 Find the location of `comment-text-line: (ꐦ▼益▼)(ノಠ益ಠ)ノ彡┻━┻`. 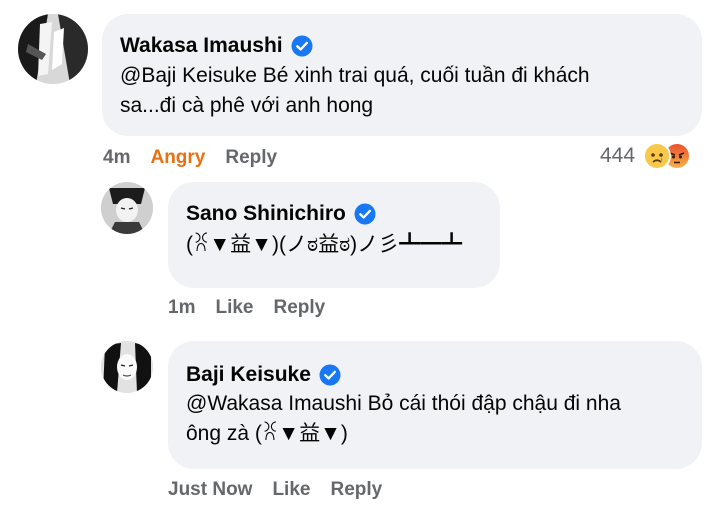

comment-text-line: (ꐦ▼益▼)(ノಠ益ಠ)ノ彡┻━┻ is located at coordinates (324, 244).